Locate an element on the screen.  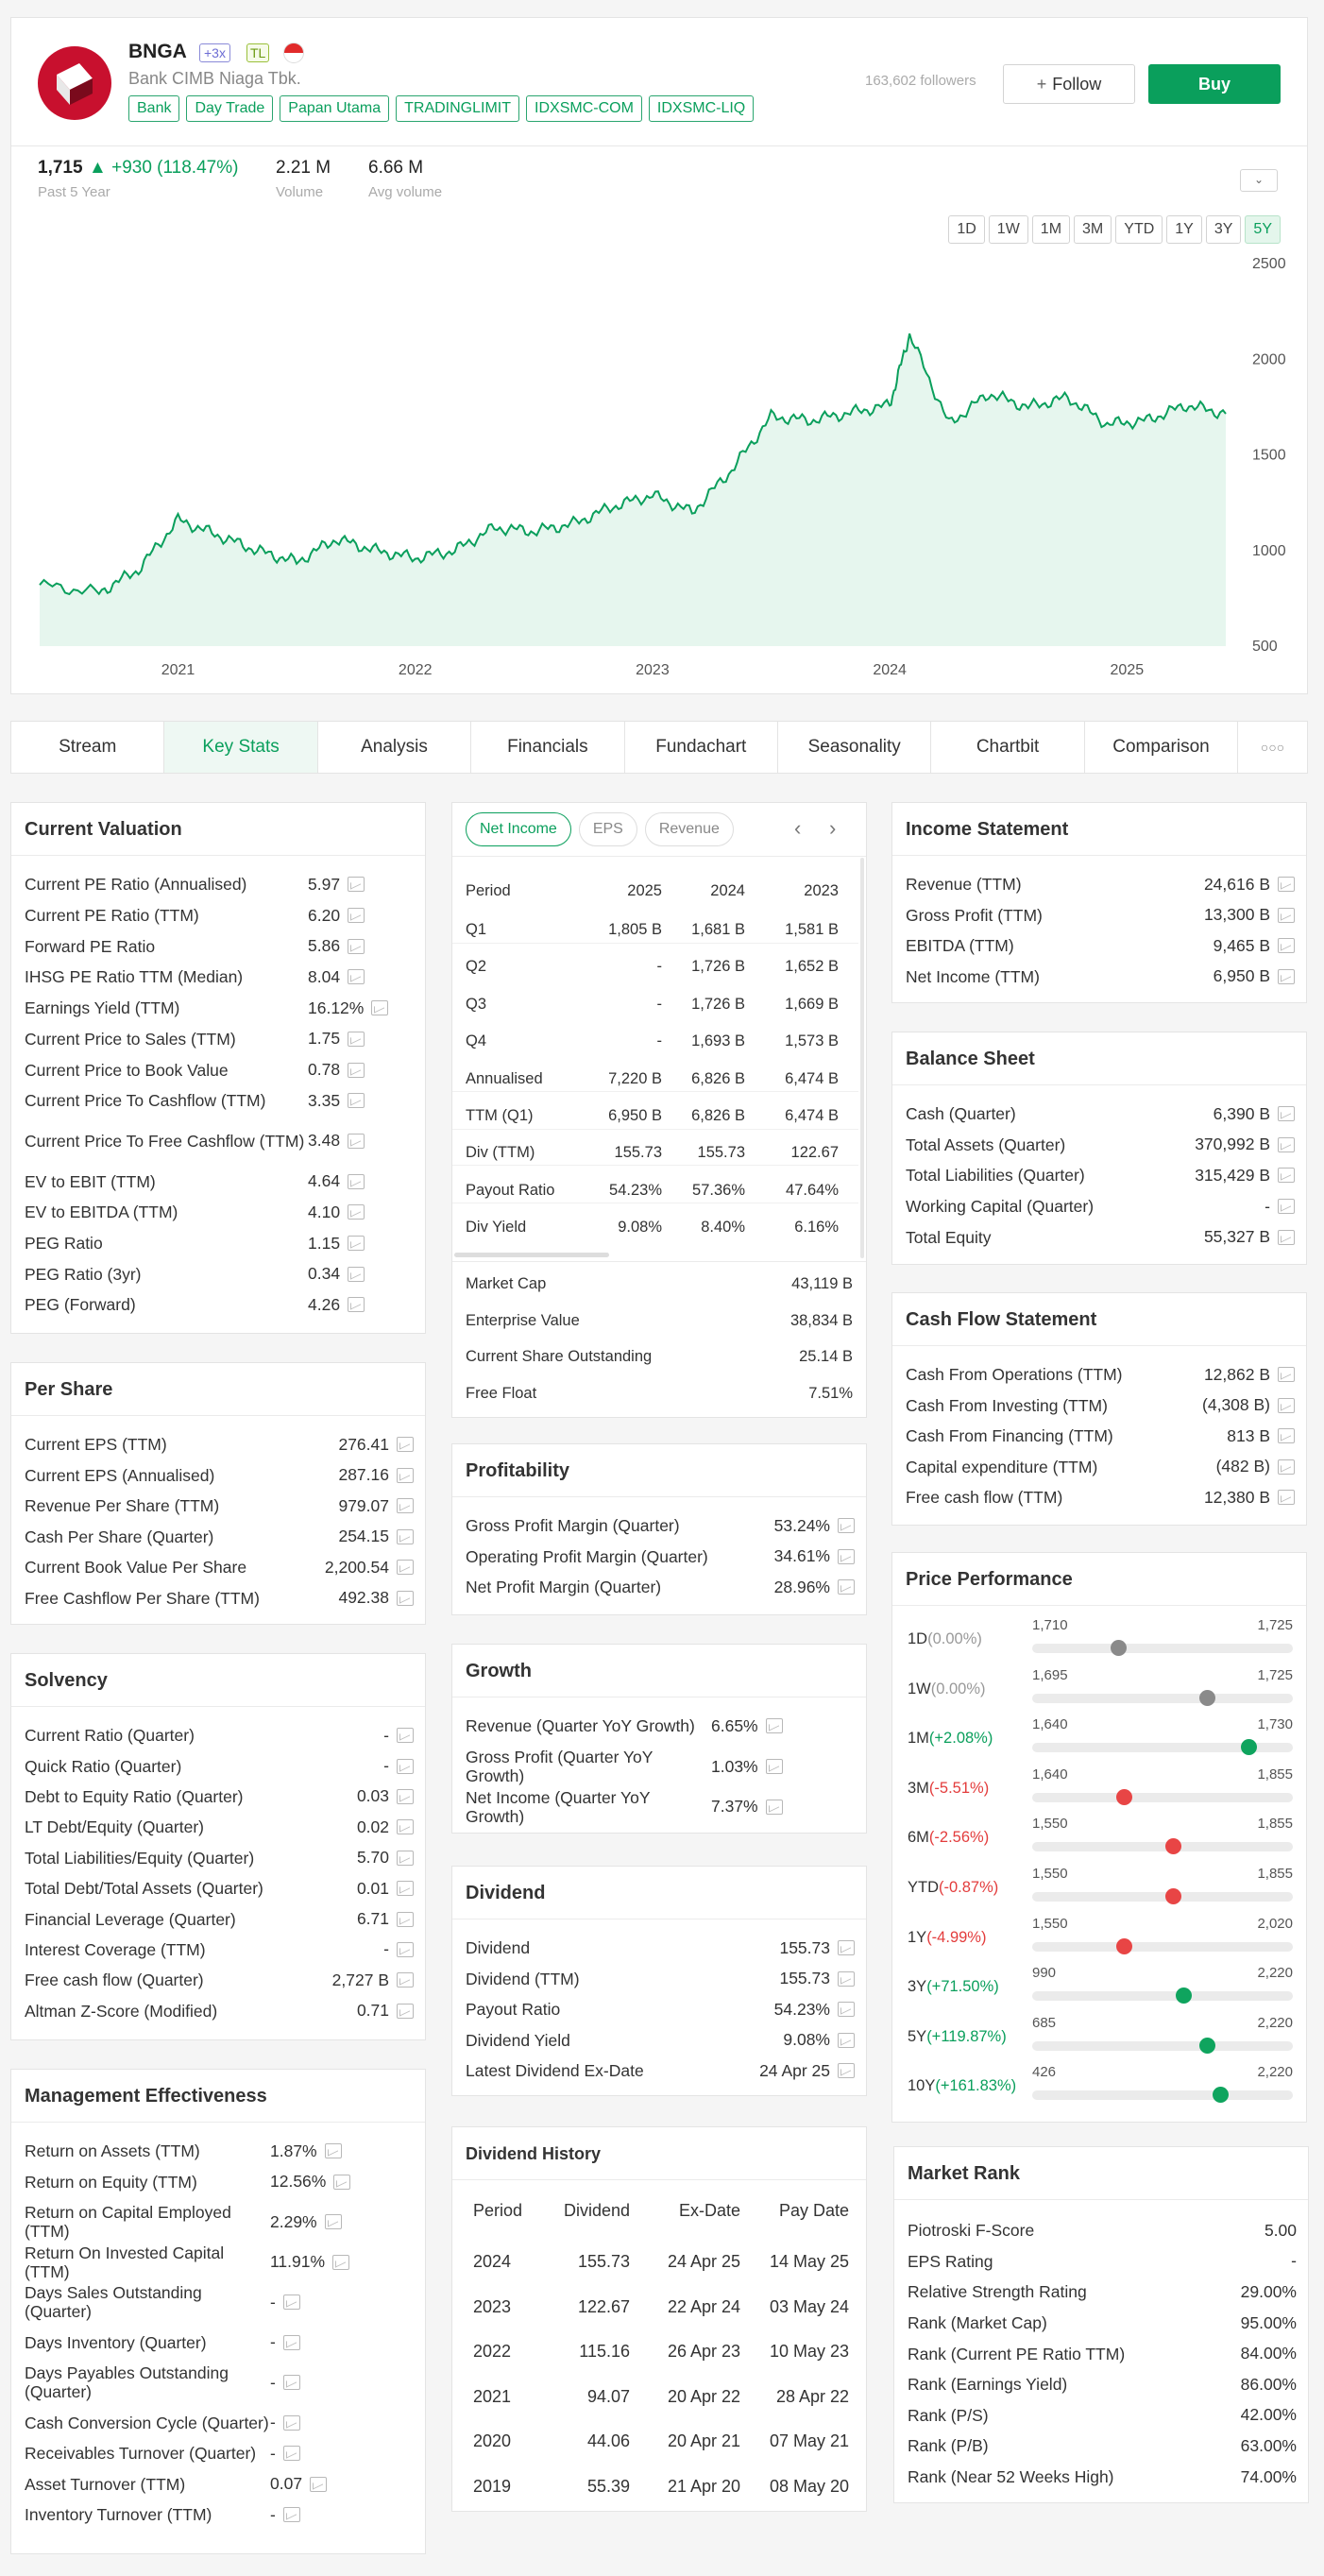
tag-pill: TRADINGLIMIT is located at coordinates (458, 109).